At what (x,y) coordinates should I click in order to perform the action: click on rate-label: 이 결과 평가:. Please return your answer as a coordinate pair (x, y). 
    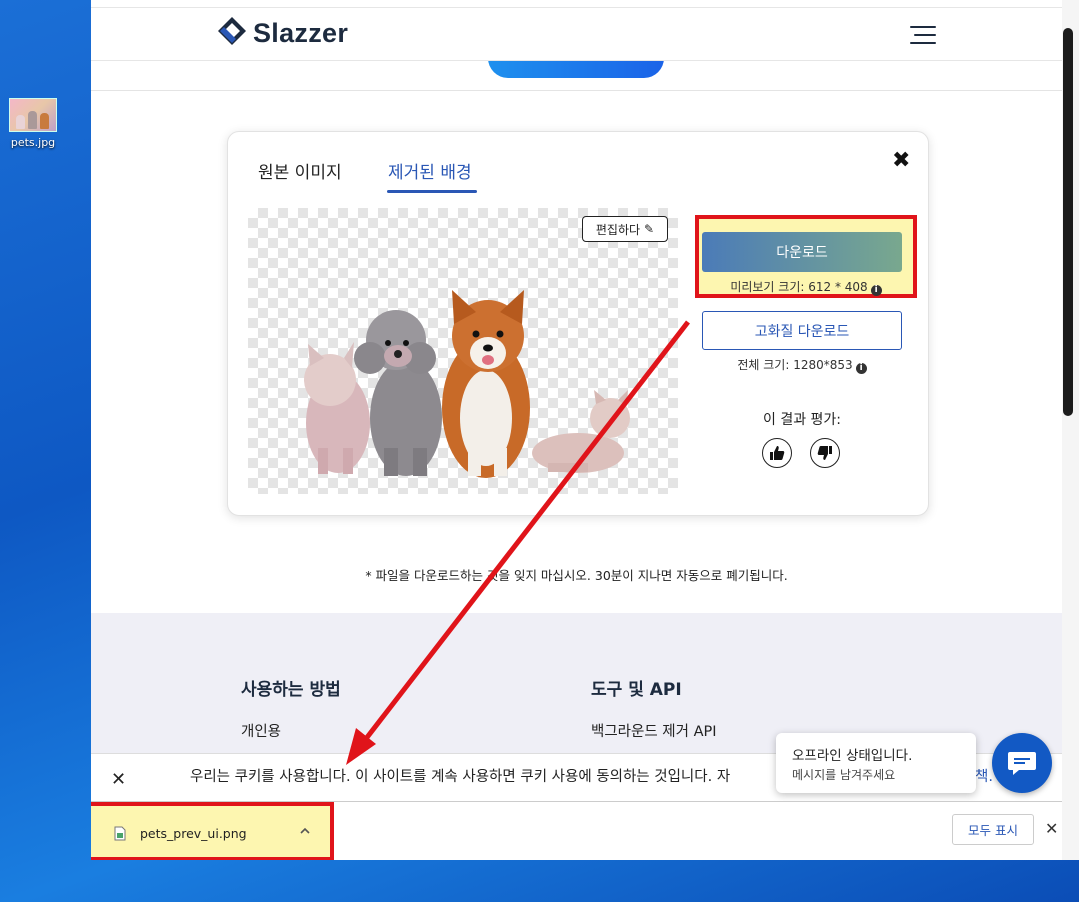
    Looking at the image, I should click on (802, 420).